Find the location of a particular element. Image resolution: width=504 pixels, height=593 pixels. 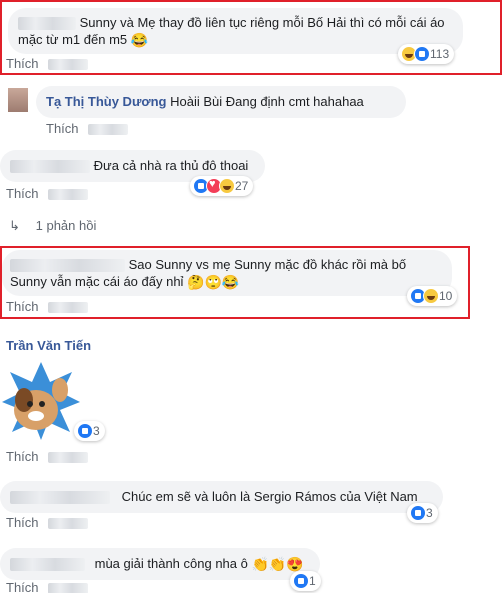

reaction-summary: 27 is located at coordinates (222, 186).